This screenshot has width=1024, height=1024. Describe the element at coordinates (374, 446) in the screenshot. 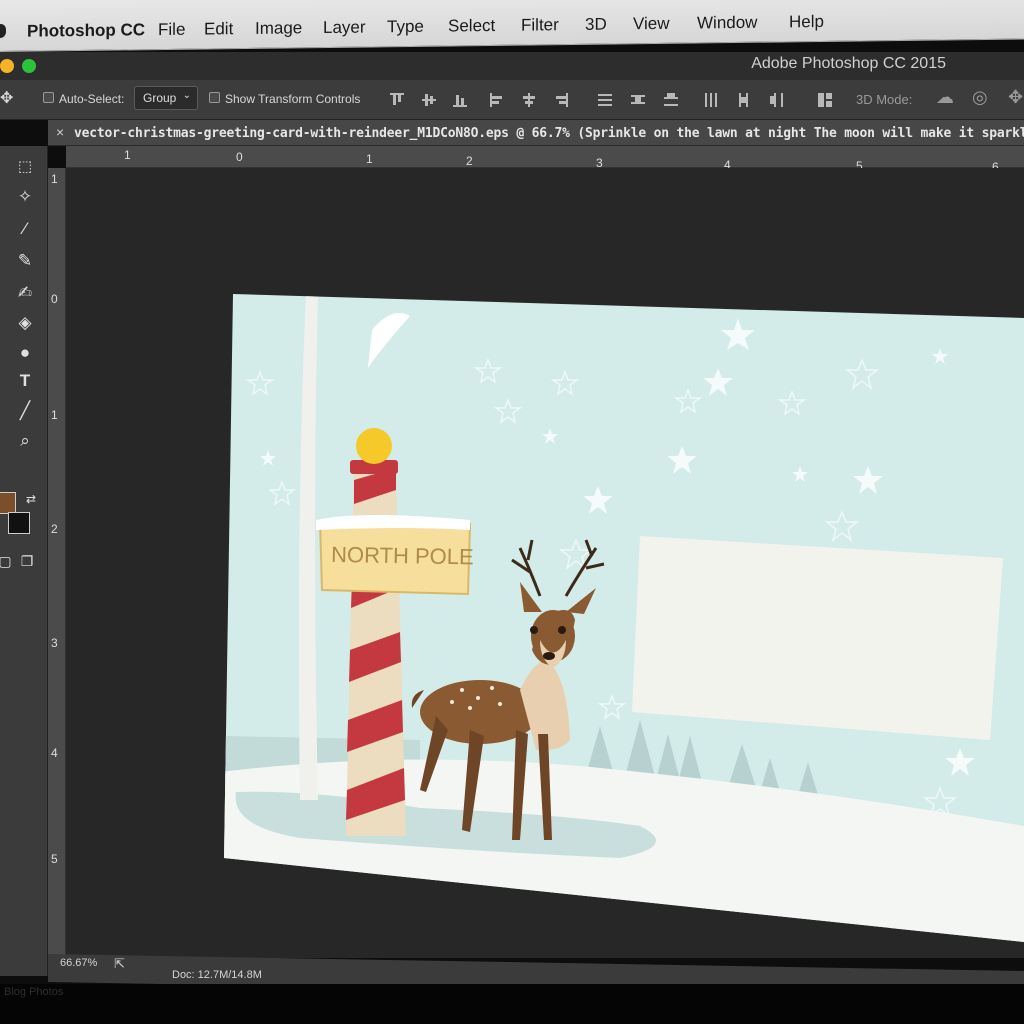

I see `pole-knob` at that location.